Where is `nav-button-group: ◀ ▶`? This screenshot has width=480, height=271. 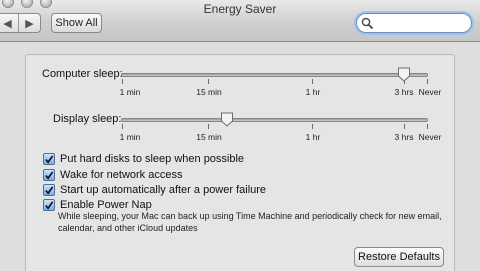
nav-button-group: ◀ ▶ is located at coordinates (20, 23).